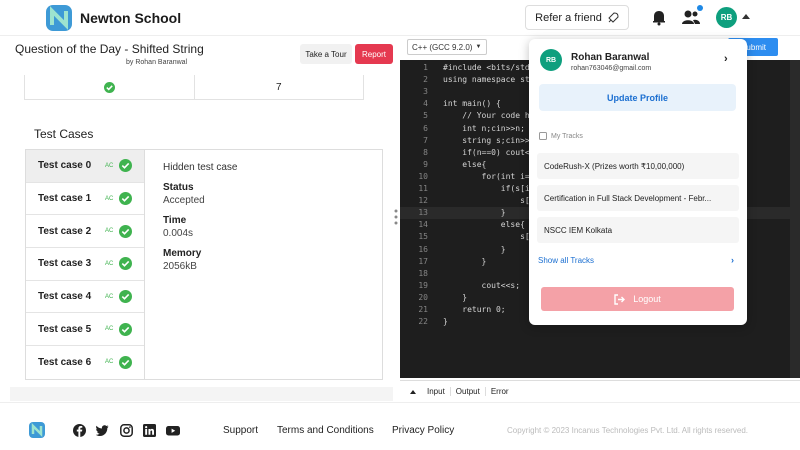 This screenshot has width=800, height=450. I want to click on code-text: if(n==0) cout<, so click(486, 152).